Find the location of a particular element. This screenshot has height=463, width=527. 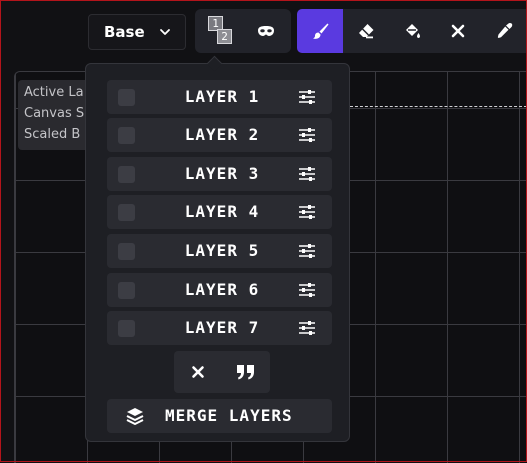

brush-icon is located at coordinates (321, 31).